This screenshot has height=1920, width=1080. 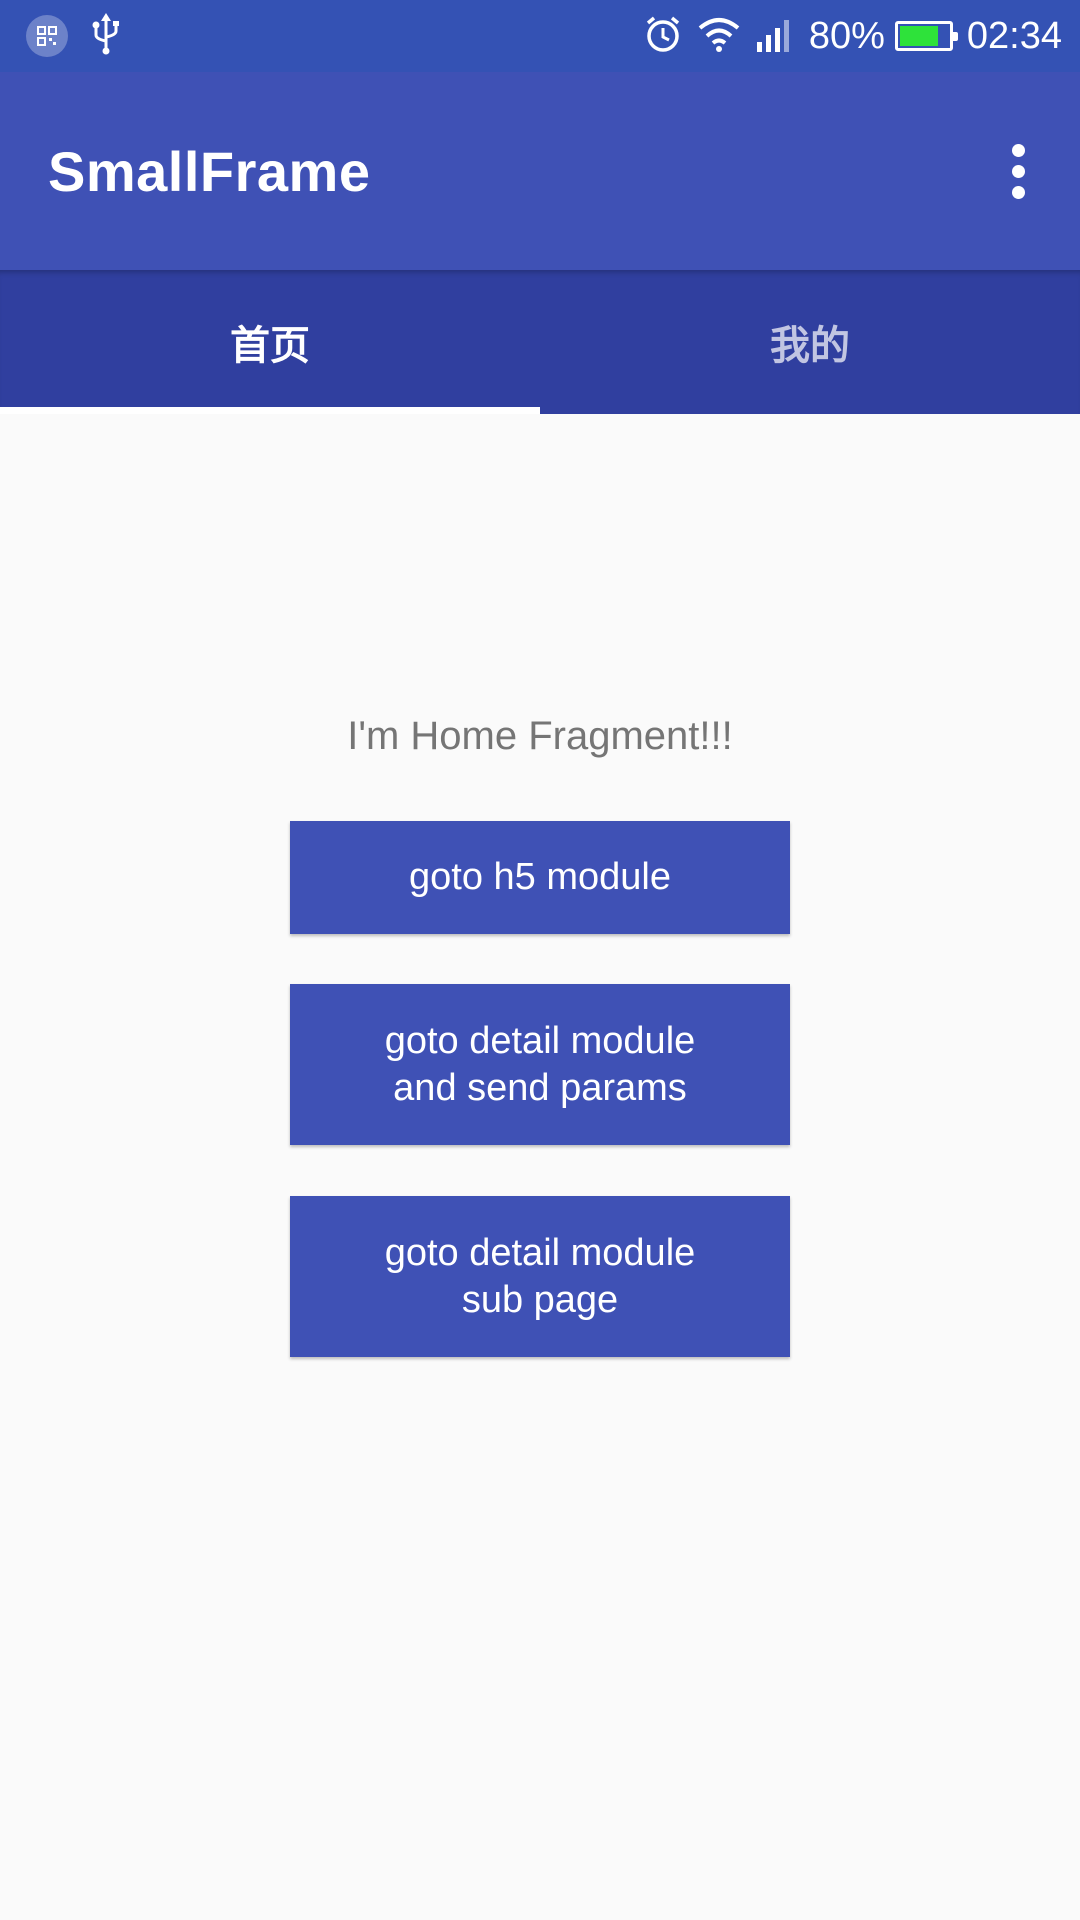 What do you see at coordinates (540, 171) in the screenshot?
I see `app-toolbar: SmallFrame` at bounding box center [540, 171].